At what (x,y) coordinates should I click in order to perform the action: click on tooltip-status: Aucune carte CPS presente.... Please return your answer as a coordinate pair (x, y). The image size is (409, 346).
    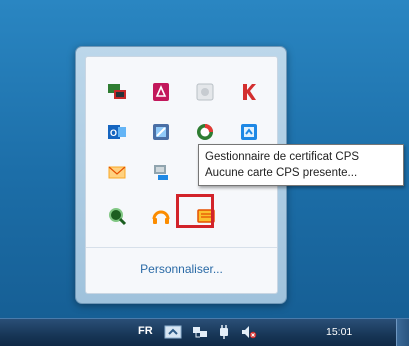
    Looking at the image, I should click on (281, 173).